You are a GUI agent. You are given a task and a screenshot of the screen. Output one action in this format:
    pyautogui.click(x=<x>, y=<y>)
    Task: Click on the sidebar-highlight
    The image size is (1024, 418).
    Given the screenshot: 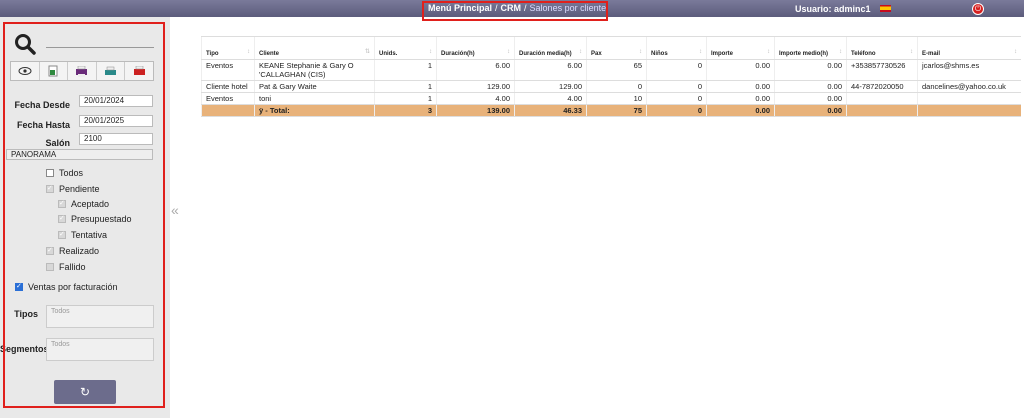 What is the action you would take?
    pyautogui.click(x=84, y=215)
    